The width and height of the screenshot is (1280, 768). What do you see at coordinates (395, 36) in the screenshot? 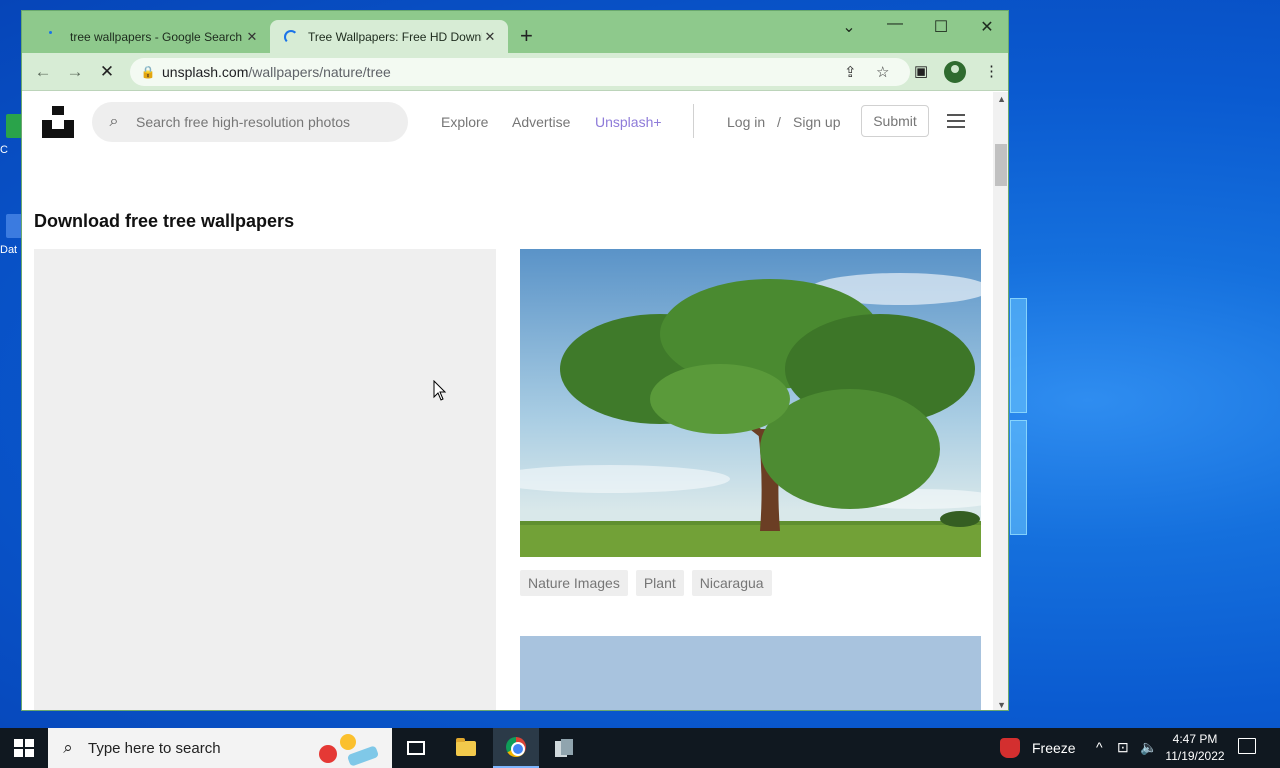
I see `tab-title: Tree Wallpapers: Free HD Download` at bounding box center [395, 36].